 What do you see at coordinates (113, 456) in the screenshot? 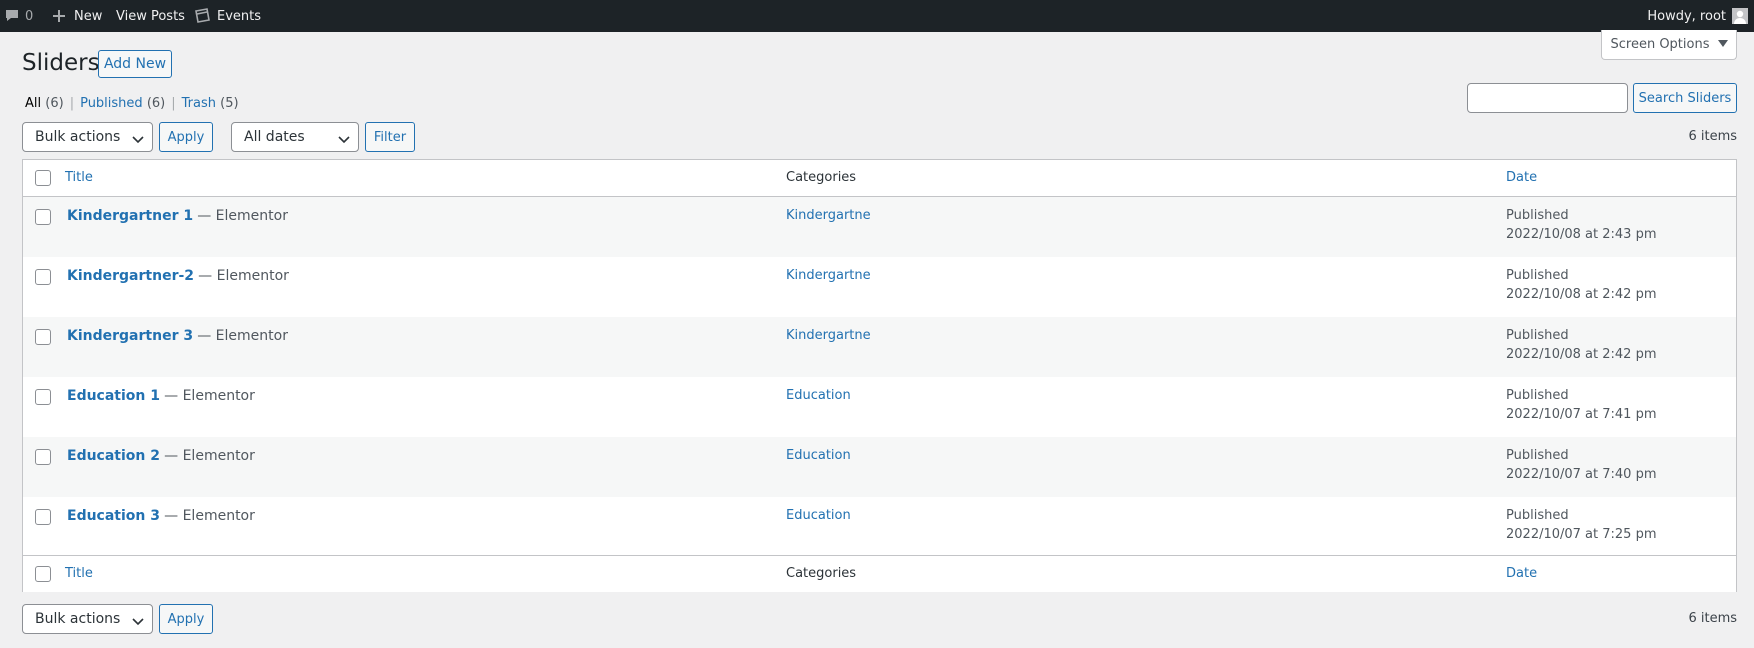
I see `row-title-link: Education 2` at bounding box center [113, 456].